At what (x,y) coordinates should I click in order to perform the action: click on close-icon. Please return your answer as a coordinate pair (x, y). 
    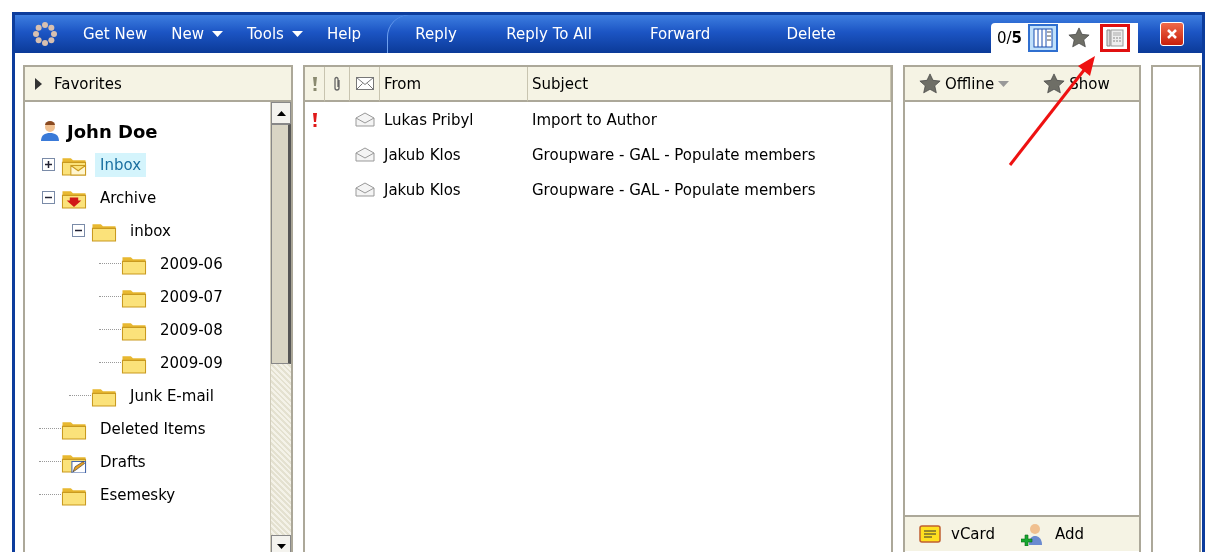
    Looking at the image, I should click on (1172, 34).